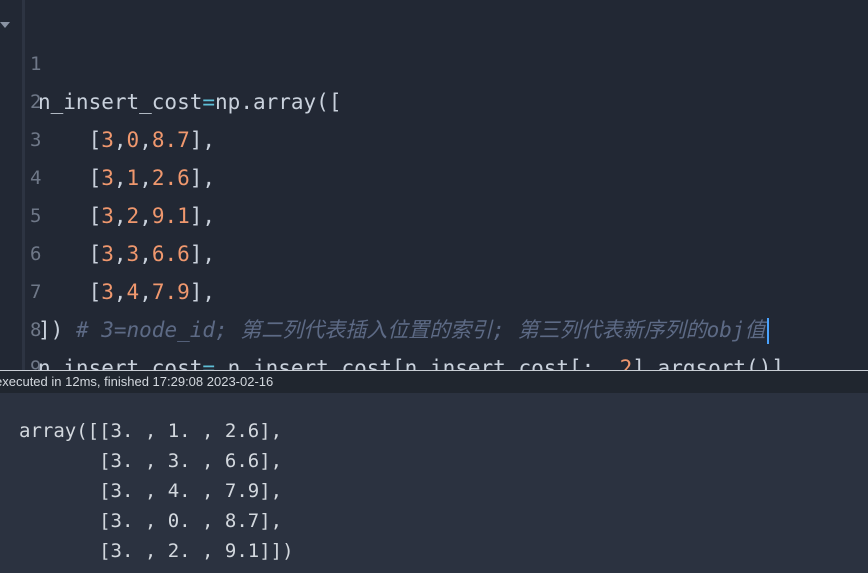 This screenshot has width=868, height=573. Describe the element at coordinates (151, 431) in the screenshot. I see `output-line: array([[3. , 1. , 2.6],` at that location.